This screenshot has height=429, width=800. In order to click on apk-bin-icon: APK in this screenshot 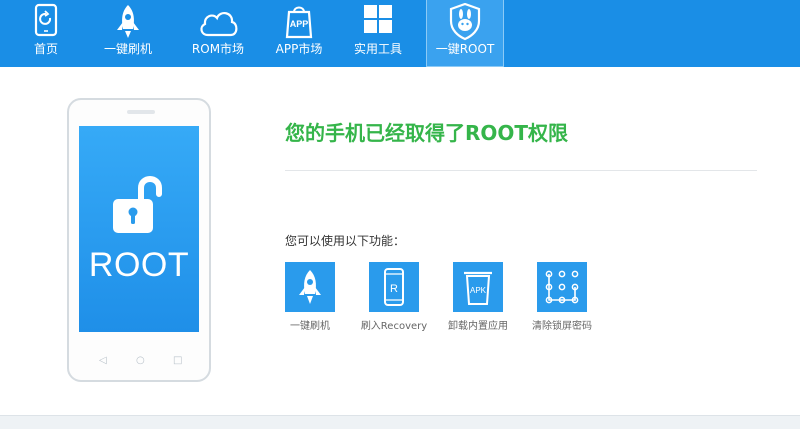, I will do `click(478, 288)`.